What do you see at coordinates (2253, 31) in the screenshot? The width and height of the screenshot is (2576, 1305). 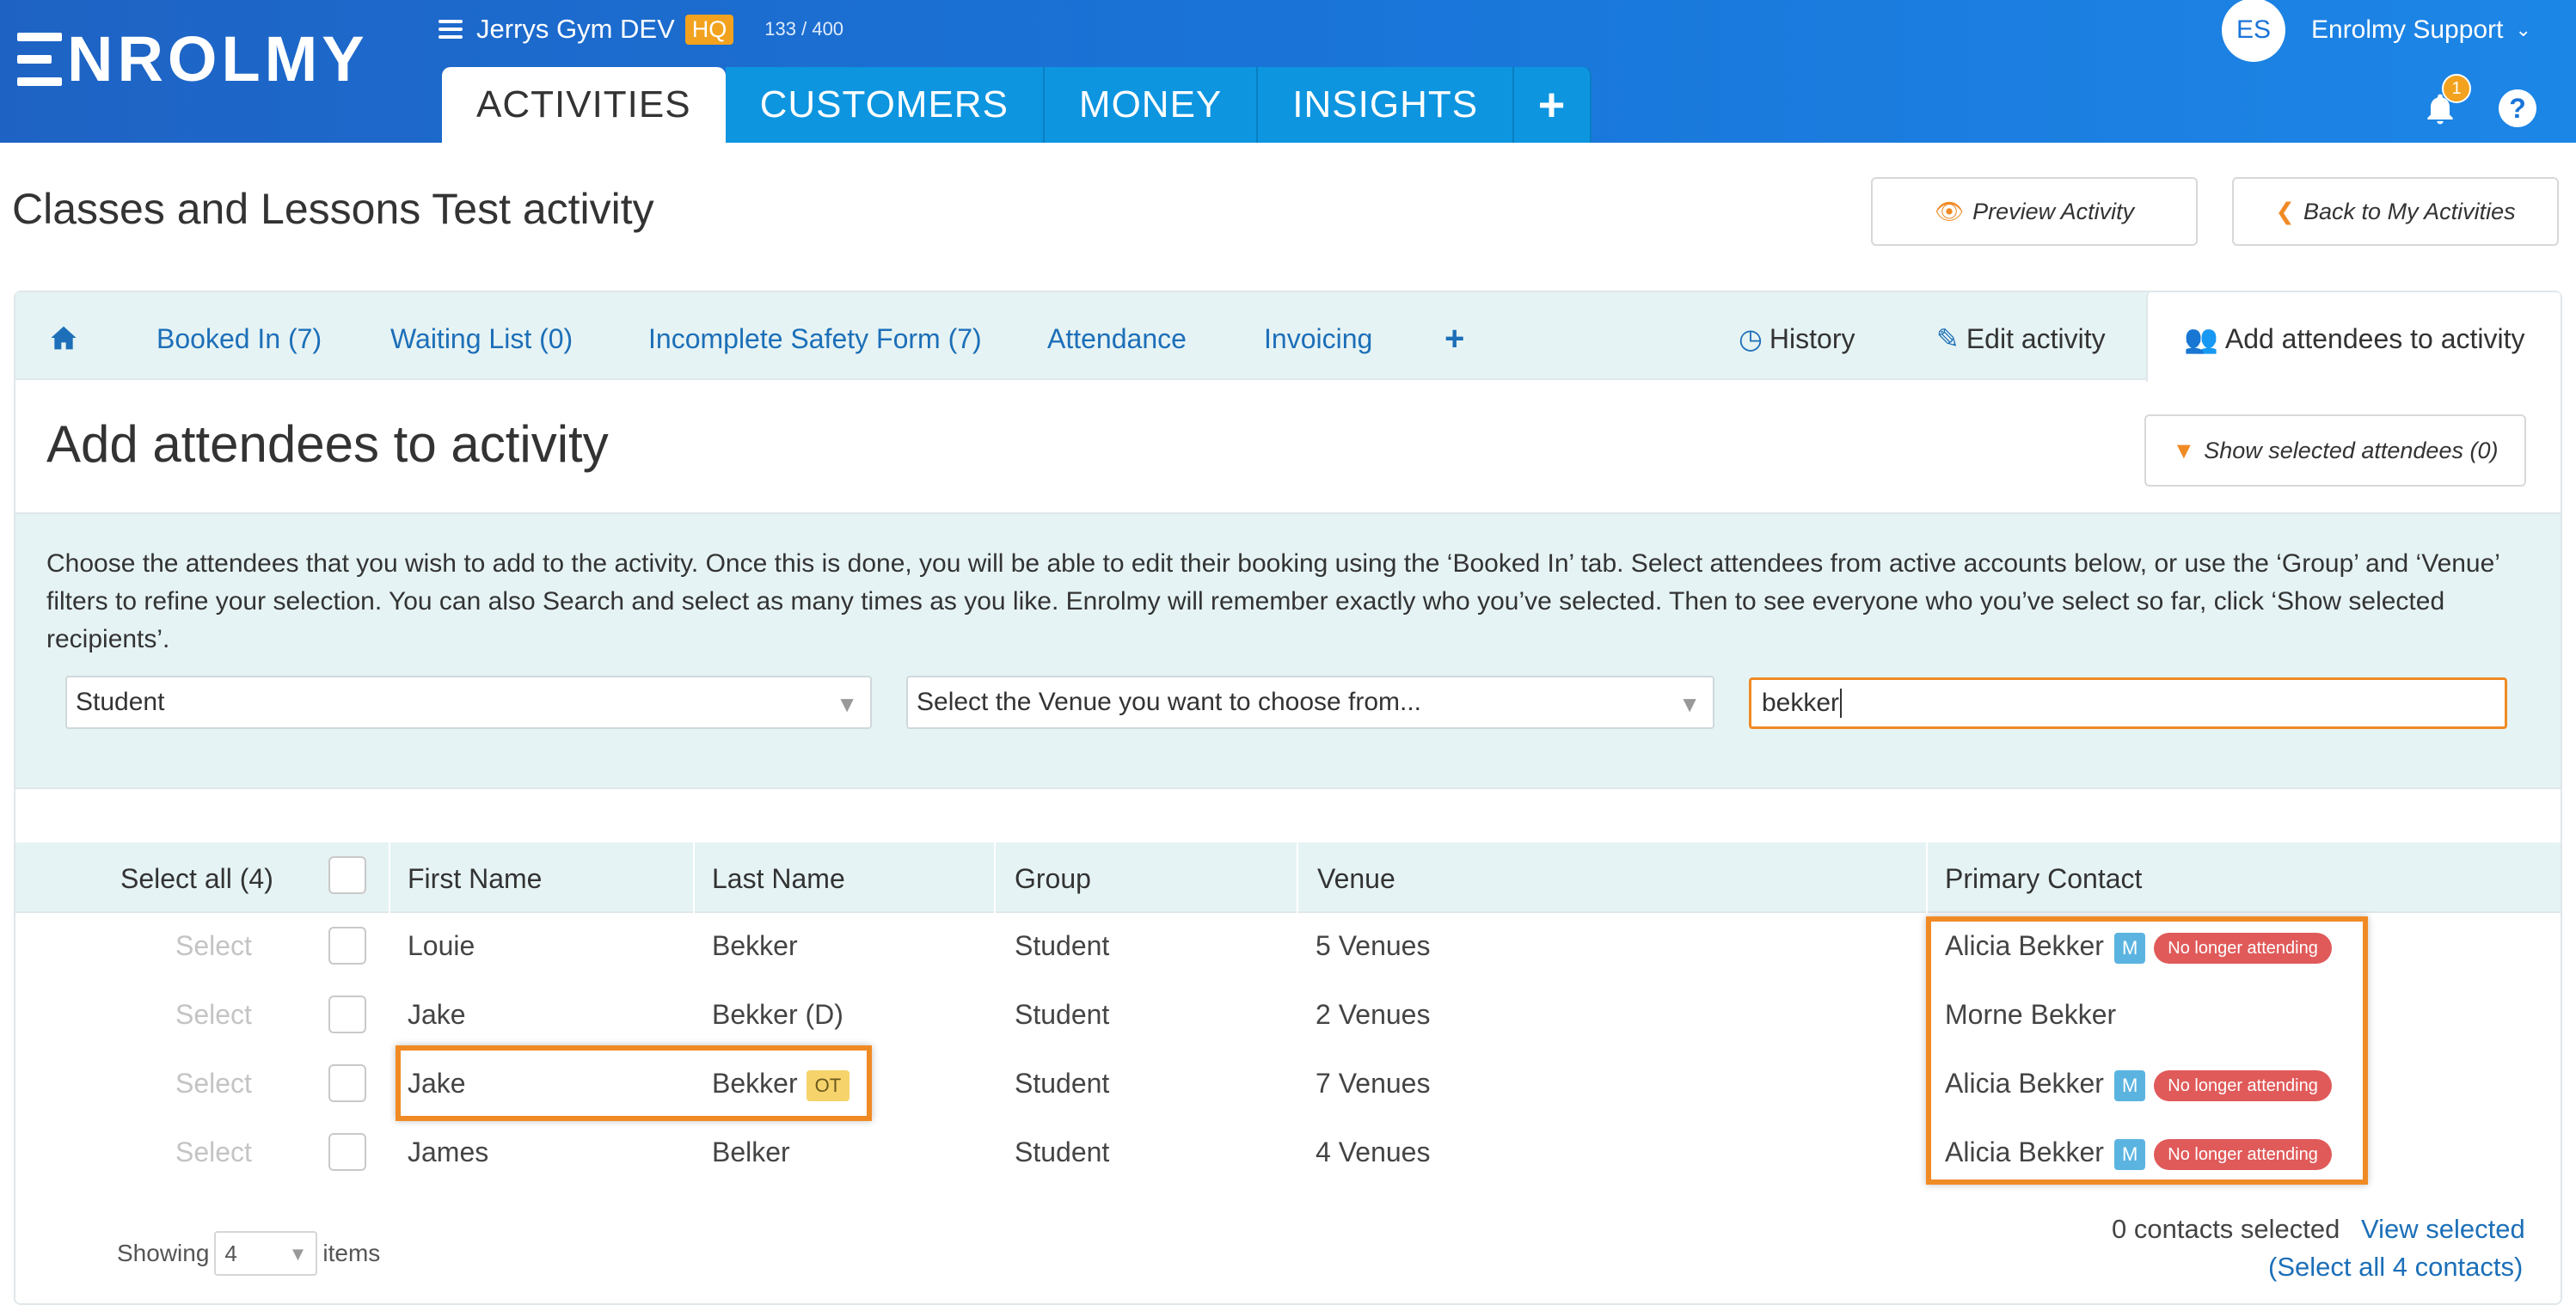 I see `avatar: ES` at bounding box center [2253, 31].